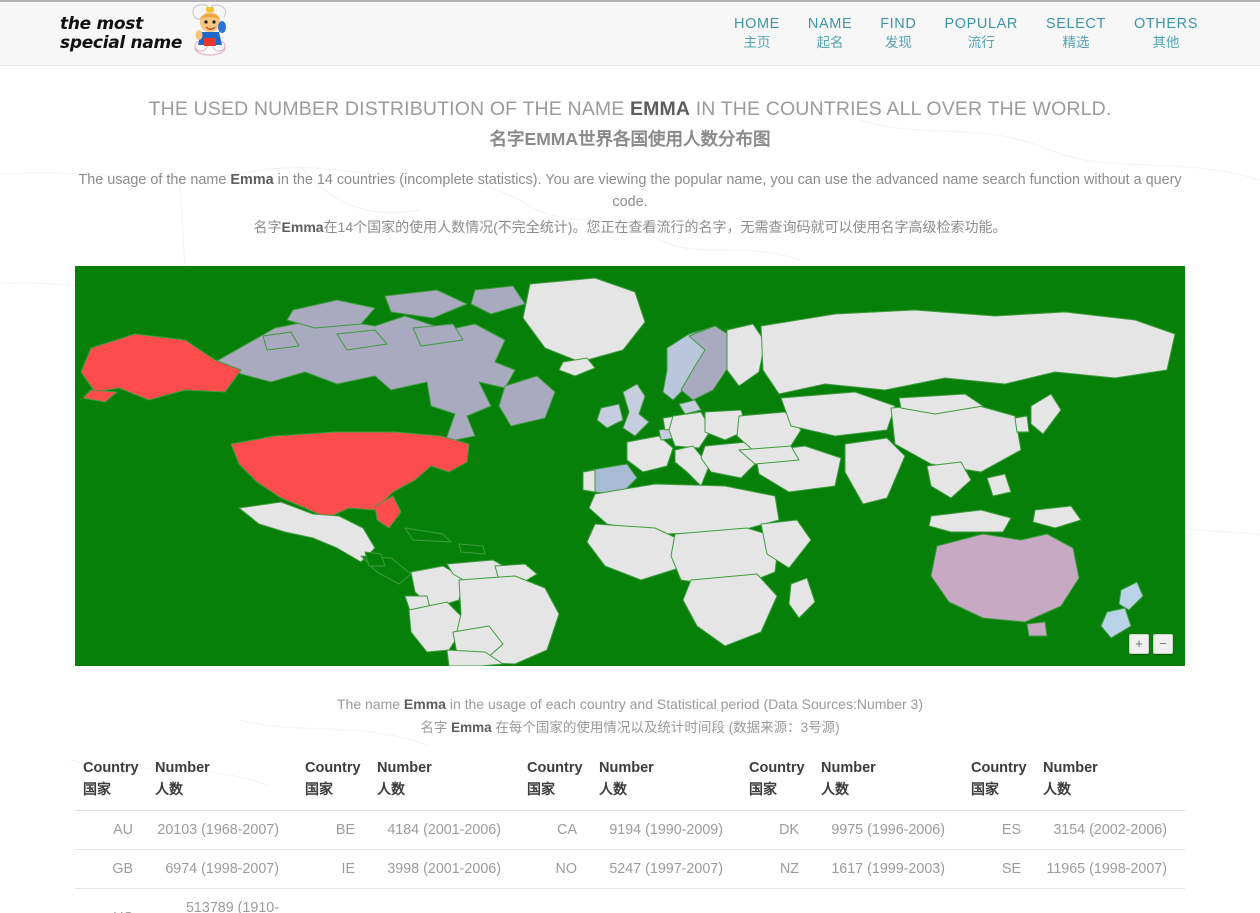 Image resolution: width=1260 pixels, height=913 pixels. I want to click on cell-country: DK, so click(777, 830).